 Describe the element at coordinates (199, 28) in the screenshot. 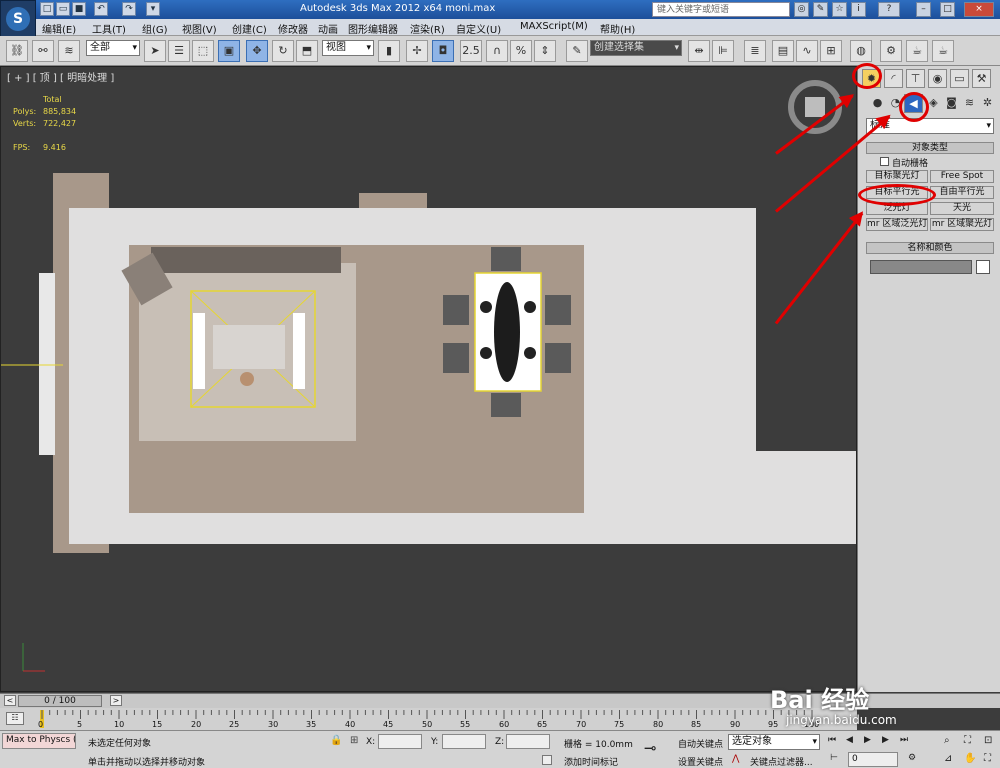

I see `menu-views: 视图(V)` at that location.